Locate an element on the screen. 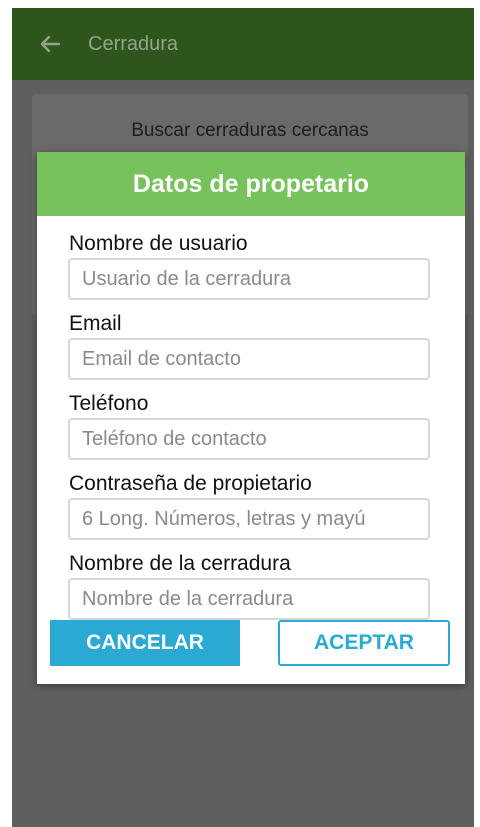 Image resolution: width=480 pixels, height=827 pixels. email-input is located at coordinates (249, 359).